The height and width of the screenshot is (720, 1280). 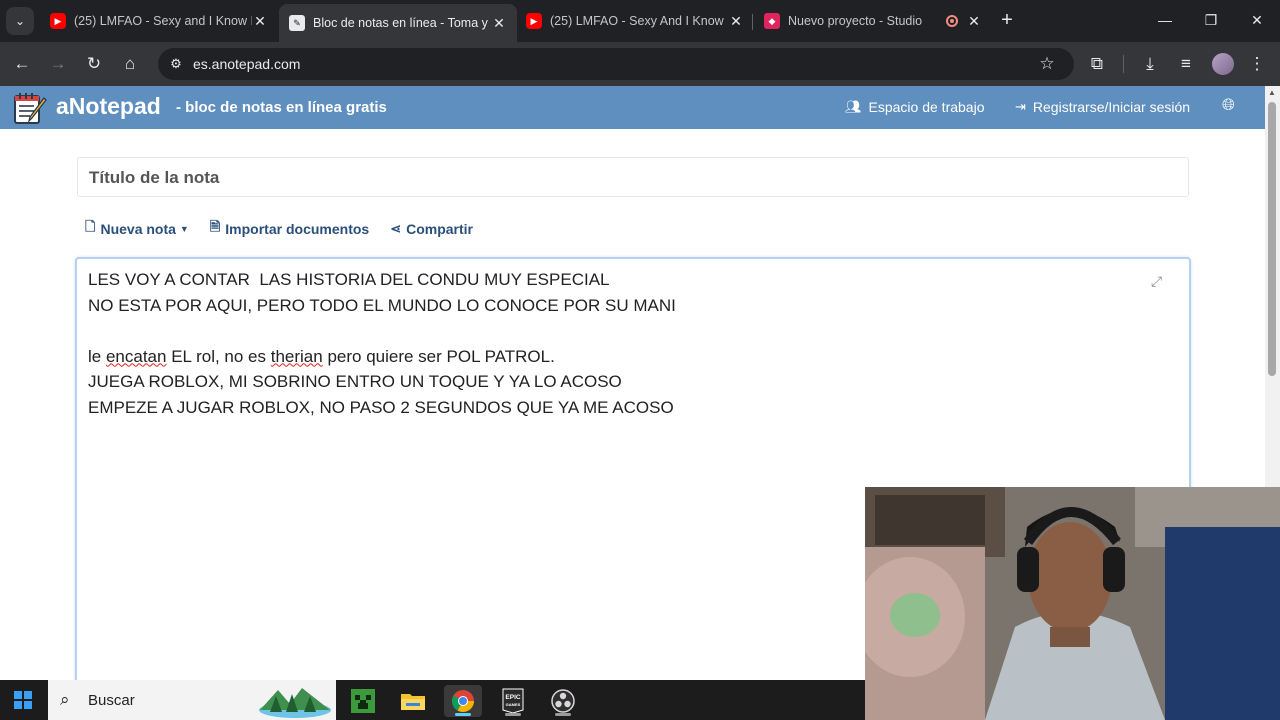 I want to click on note-title-placeholder: Título de la nota, so click(x=154, y=177).